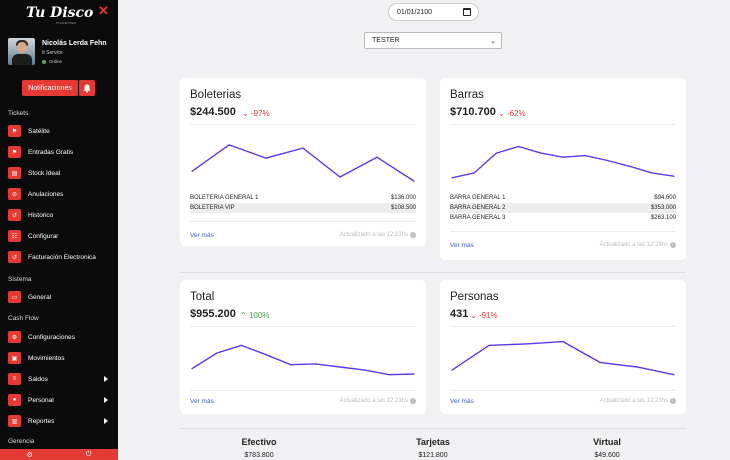  What do you see at coordinates (633, 401) in the screenshot?
I see `updated-text: Actualizado a las 12:23hs` at bounding box center [633, 401].